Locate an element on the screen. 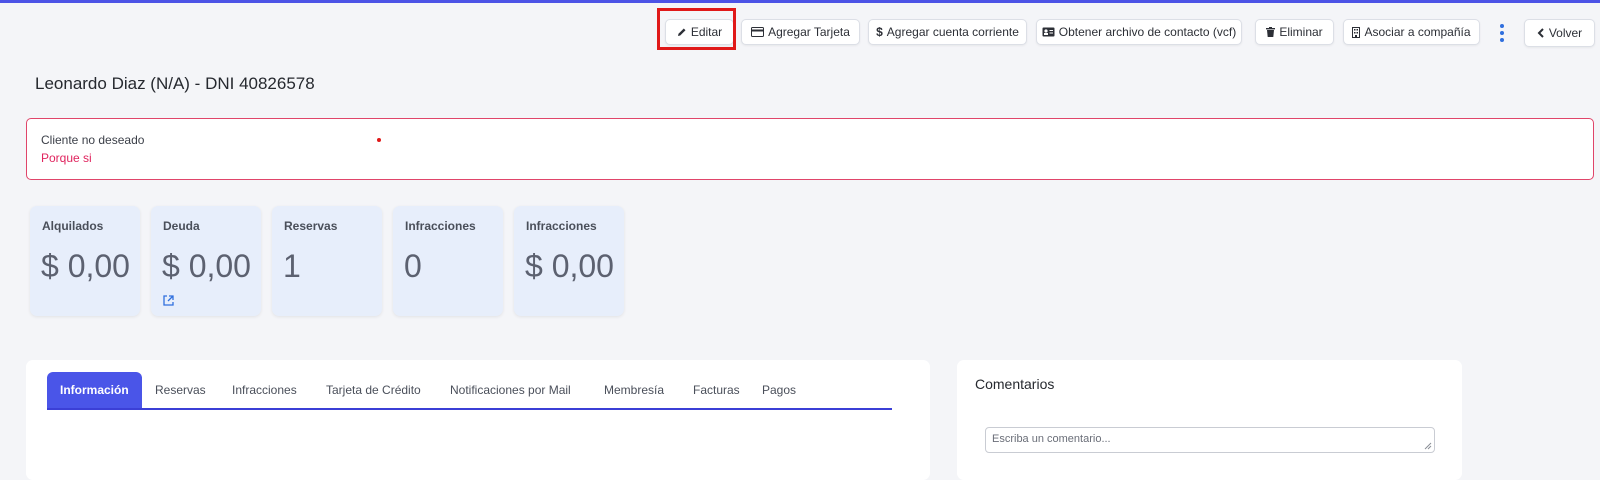 Image resolution: width=1600 pixels, height=480 pixels. resize-grip-icon is located at coordinates (1428, 446).